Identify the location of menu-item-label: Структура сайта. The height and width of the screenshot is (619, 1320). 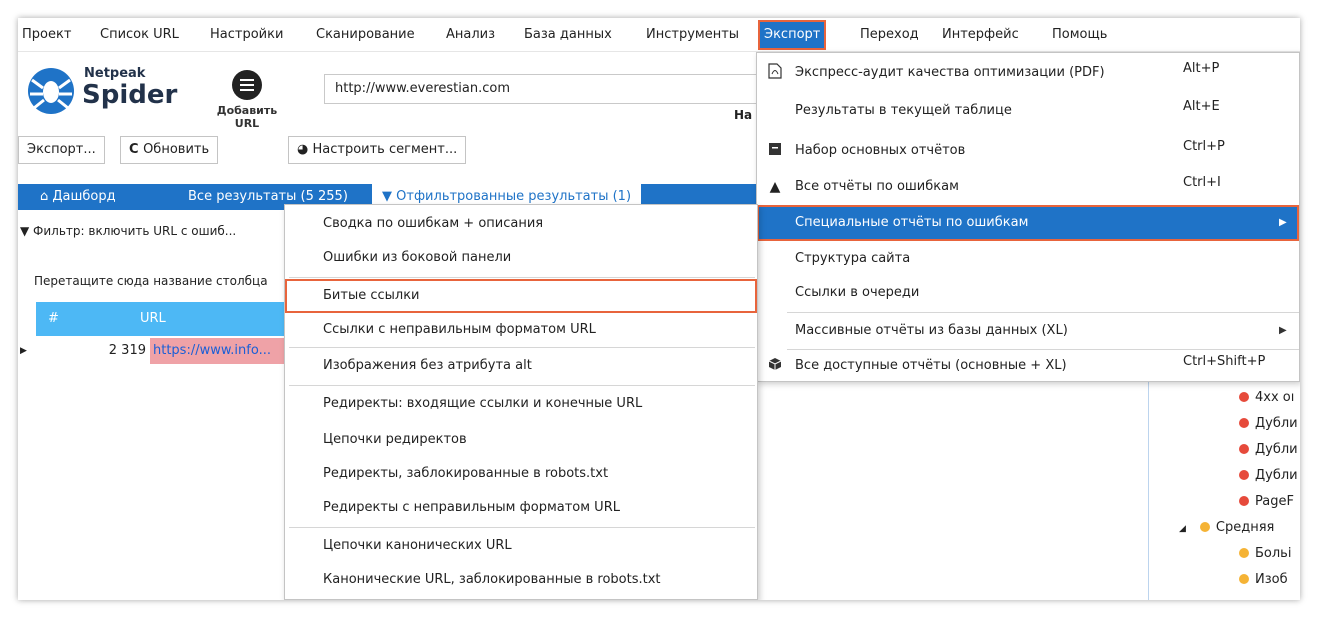
(853, 258).